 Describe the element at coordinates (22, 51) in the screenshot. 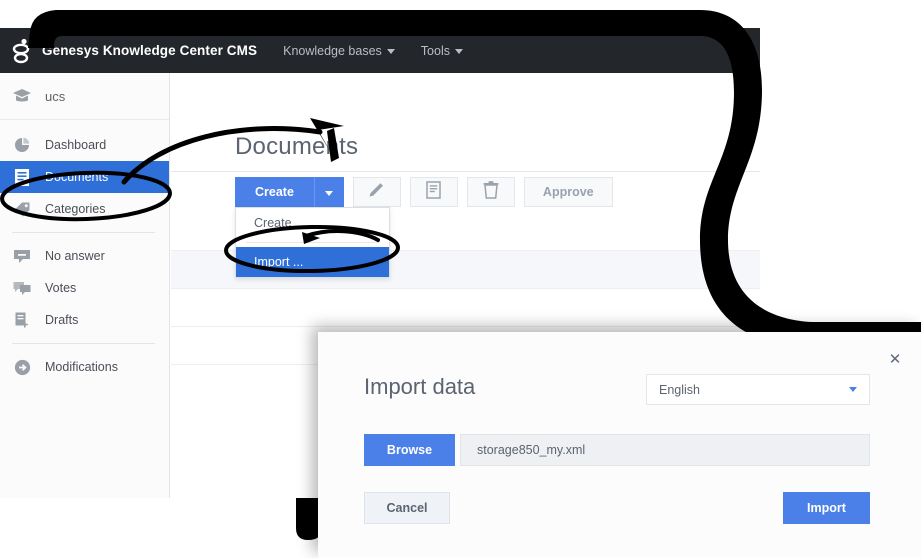

I see `genesys-logo-icon` at that location.